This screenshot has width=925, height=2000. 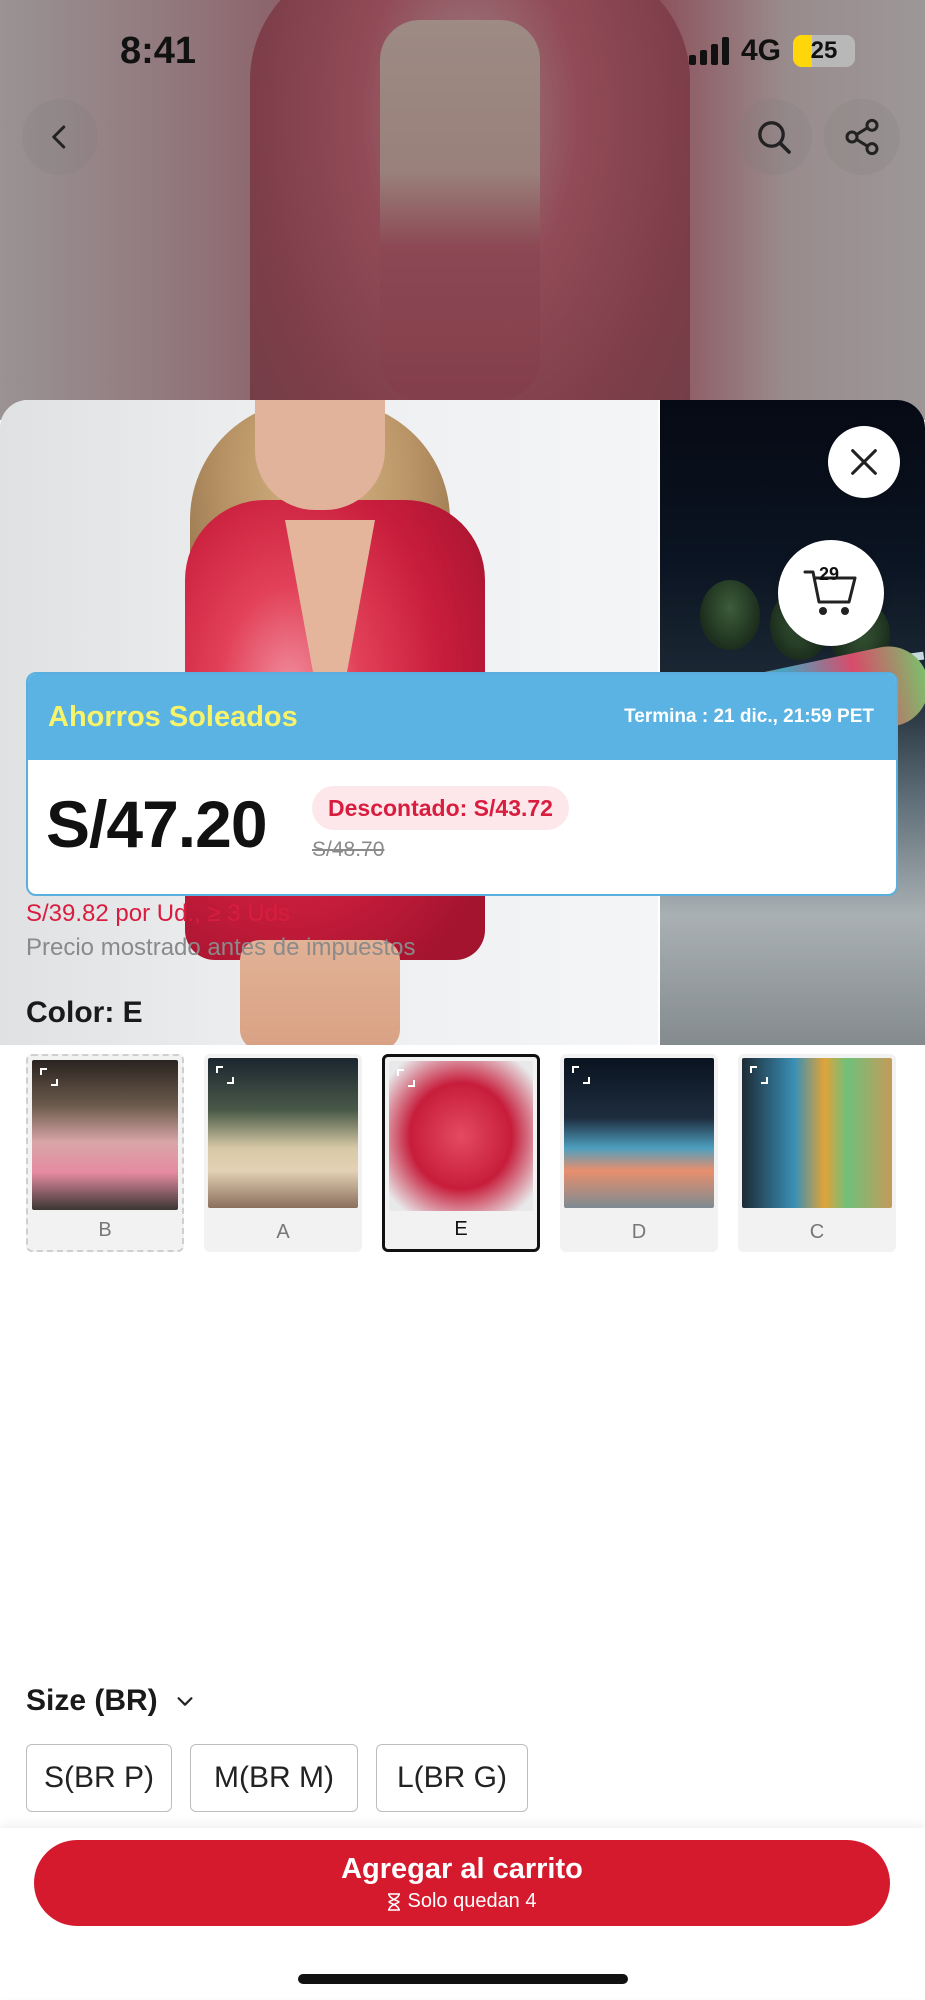 I want to click on promo-end-time: Termina : 21 dic., 21:59 PET, so click(x=749, y=716).